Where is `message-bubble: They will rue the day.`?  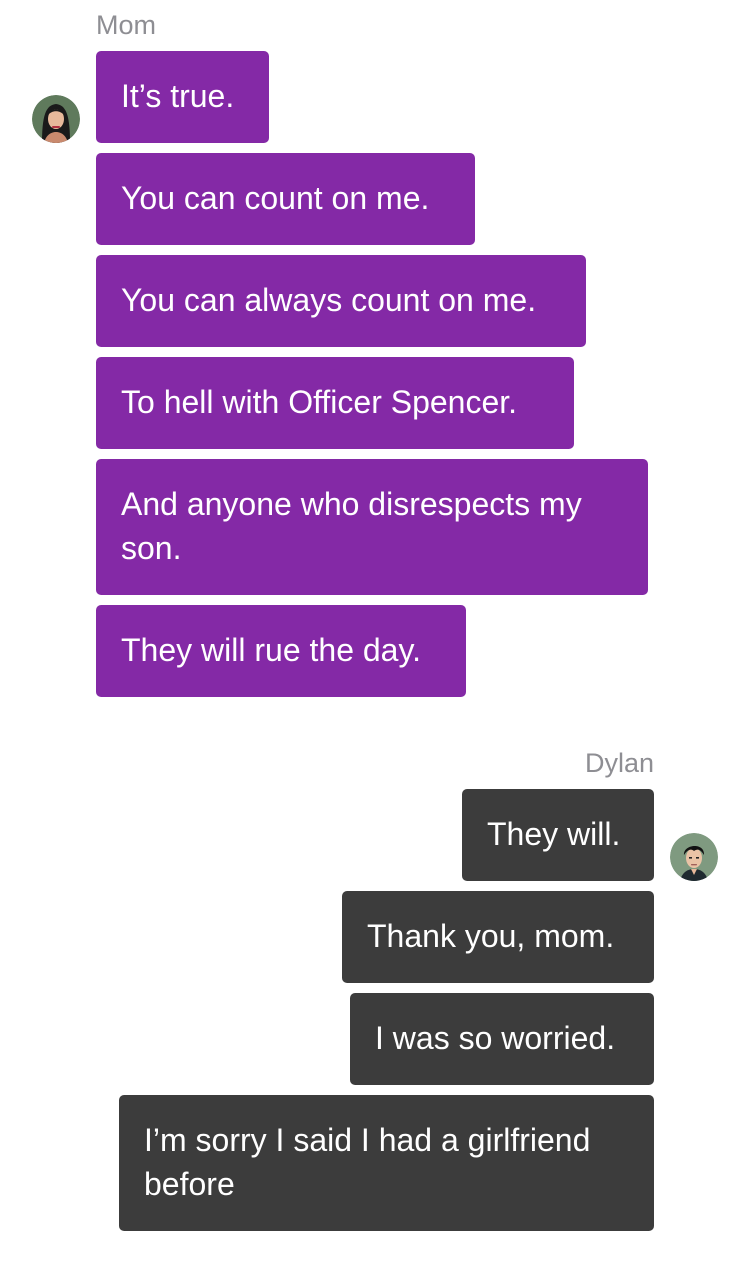
message-bubble: They will rue the day. is located at coordinates (281, 651).